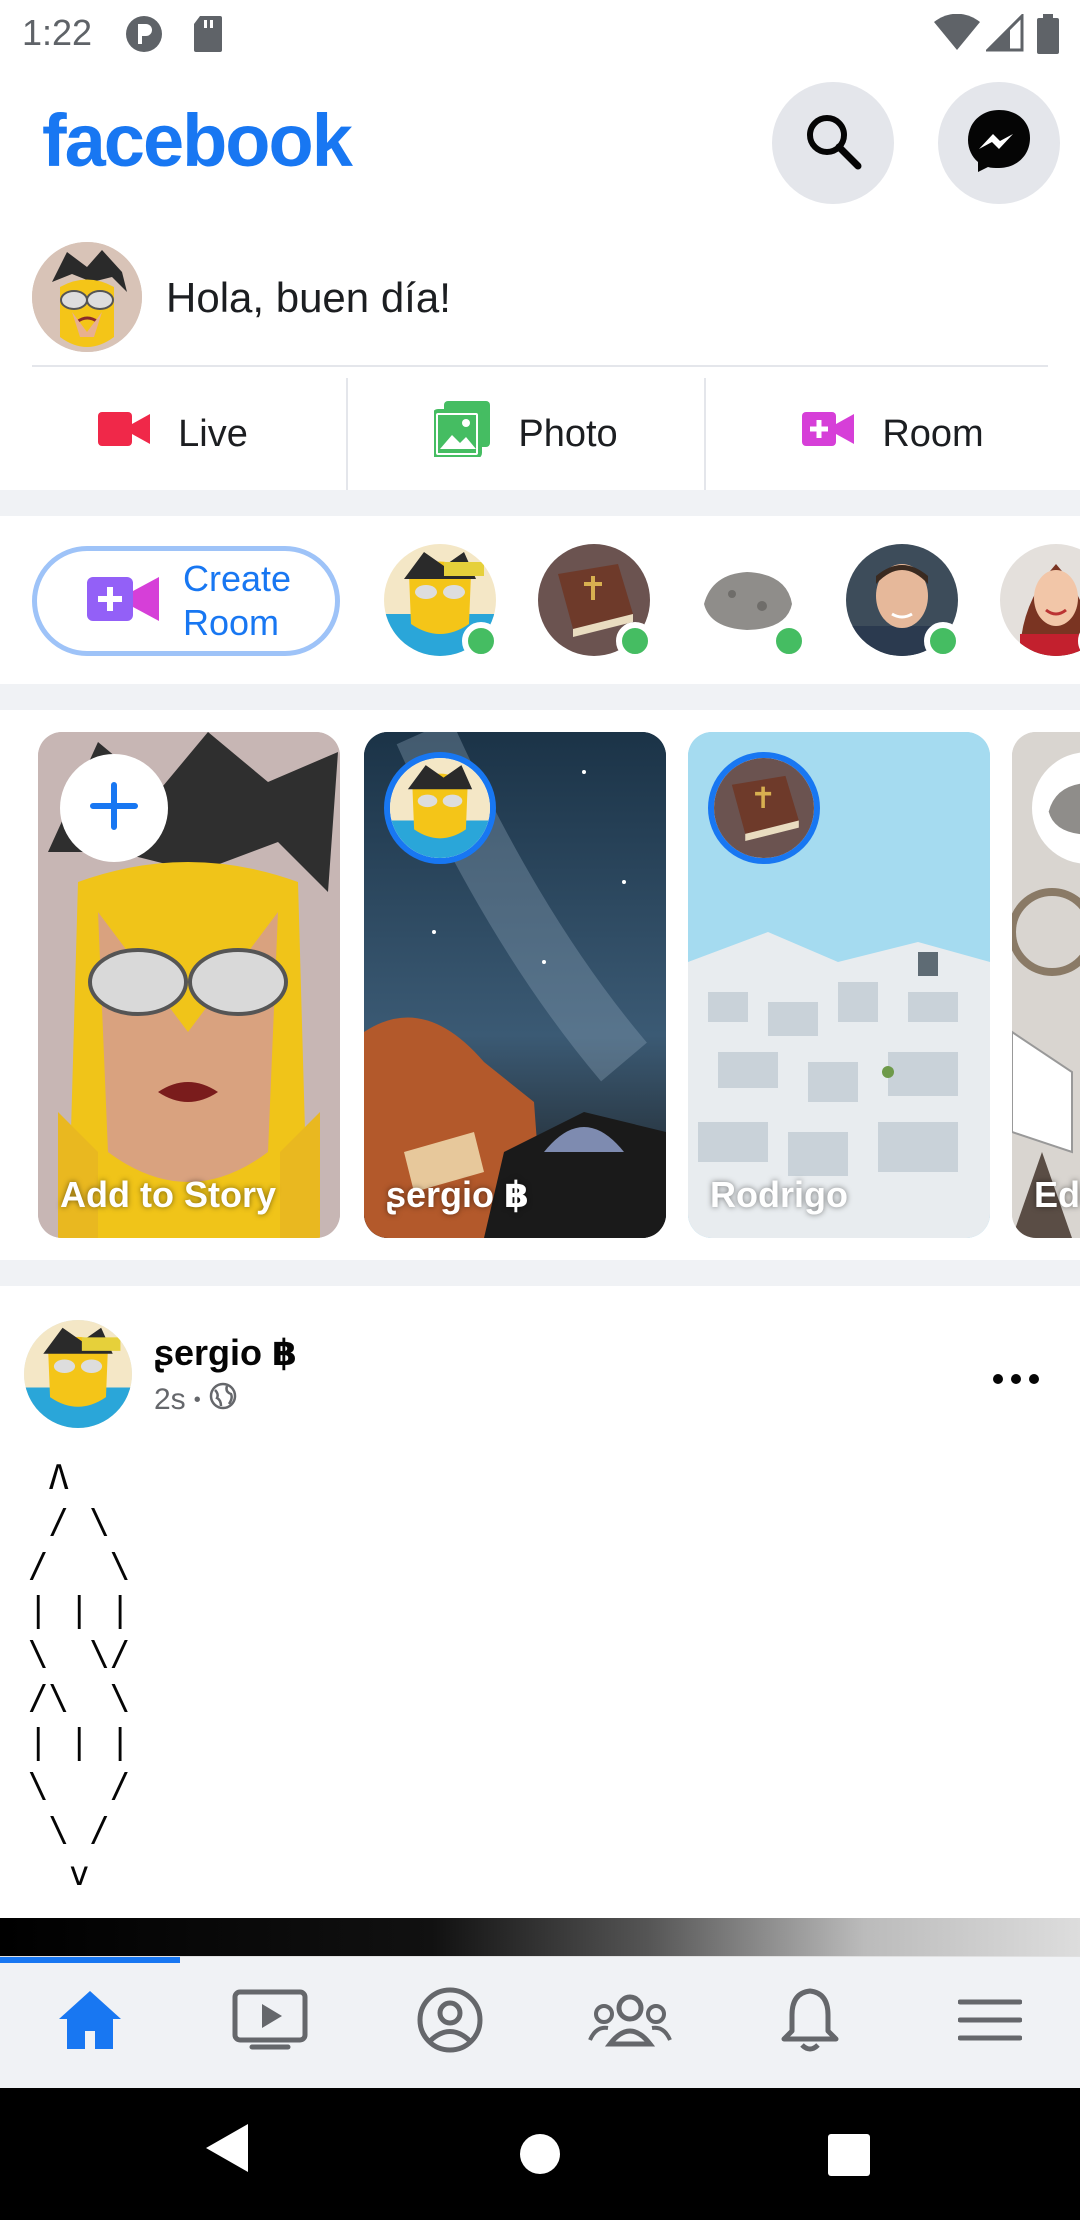 The height and width of the screenshot is (2220, 1080). I want to click on p-circle-icon, so click(144, 36).